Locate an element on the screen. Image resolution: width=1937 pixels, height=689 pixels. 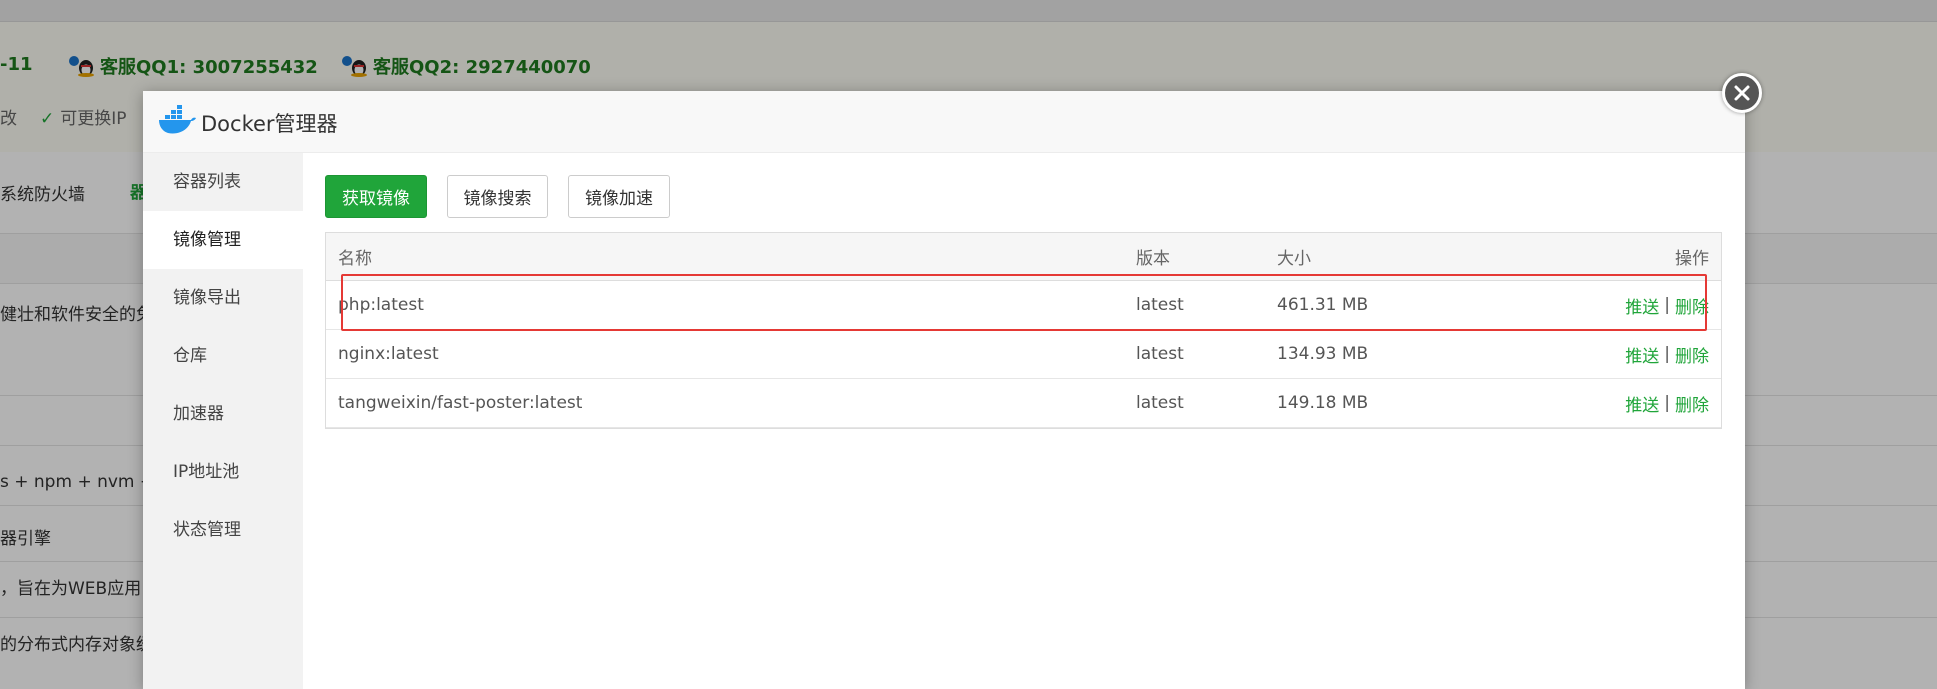
image-name: nginx:latest is located at coordinates (388, 354).